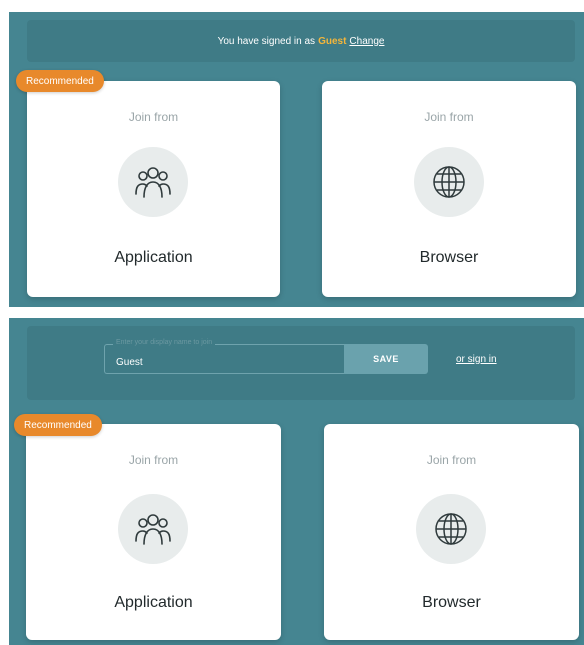  What do you see at coordinates (224, 359) in the screenshot?
I see `display-name-input` at bounding box center [224, 359].